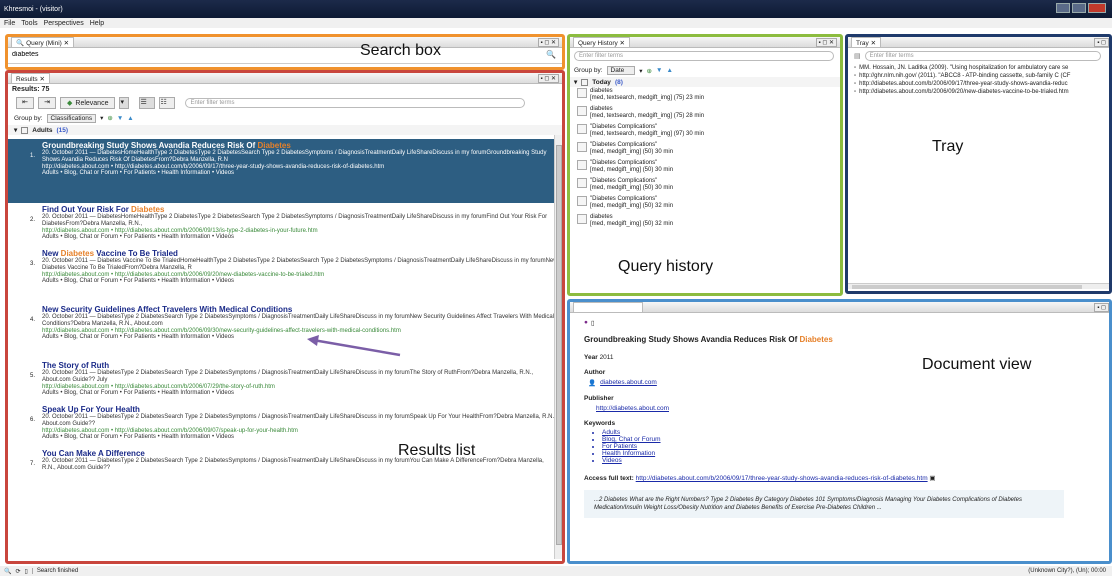 This screenshot has height=576, width=1112. I want to click on query-history-highlight, so click(705, 165).